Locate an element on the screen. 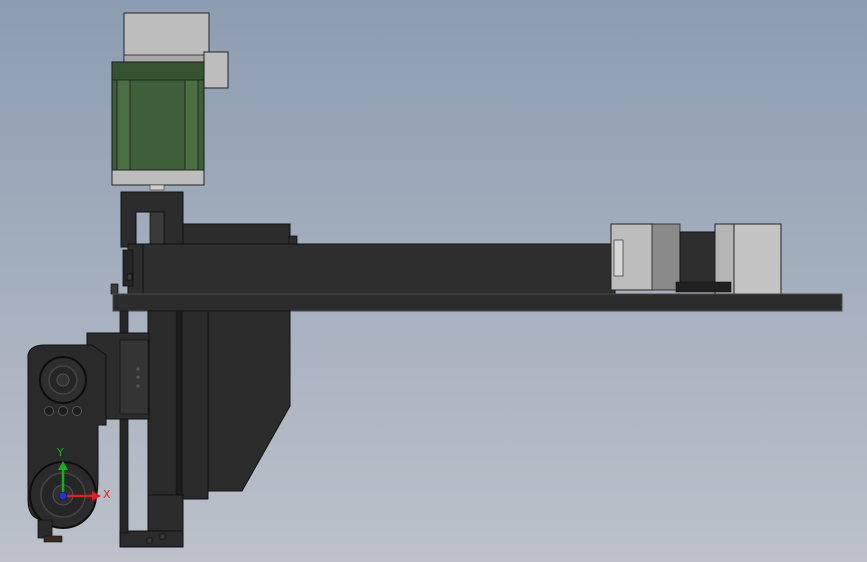 Image resolution: width=867 pixels, height=562 pixels. rotary-gripper is located at coordinates (88, 437).